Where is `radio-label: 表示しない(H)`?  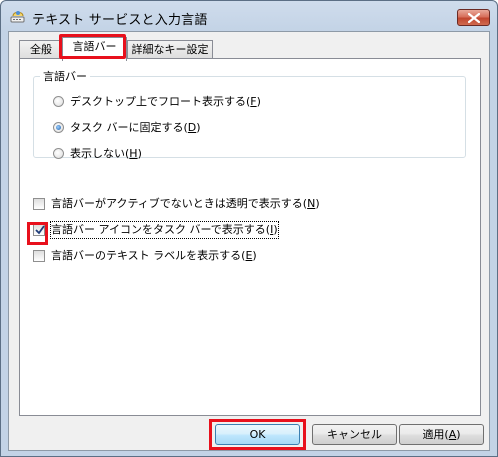 radio-label: 表示しない(H) is located at coordinates (106, 153).